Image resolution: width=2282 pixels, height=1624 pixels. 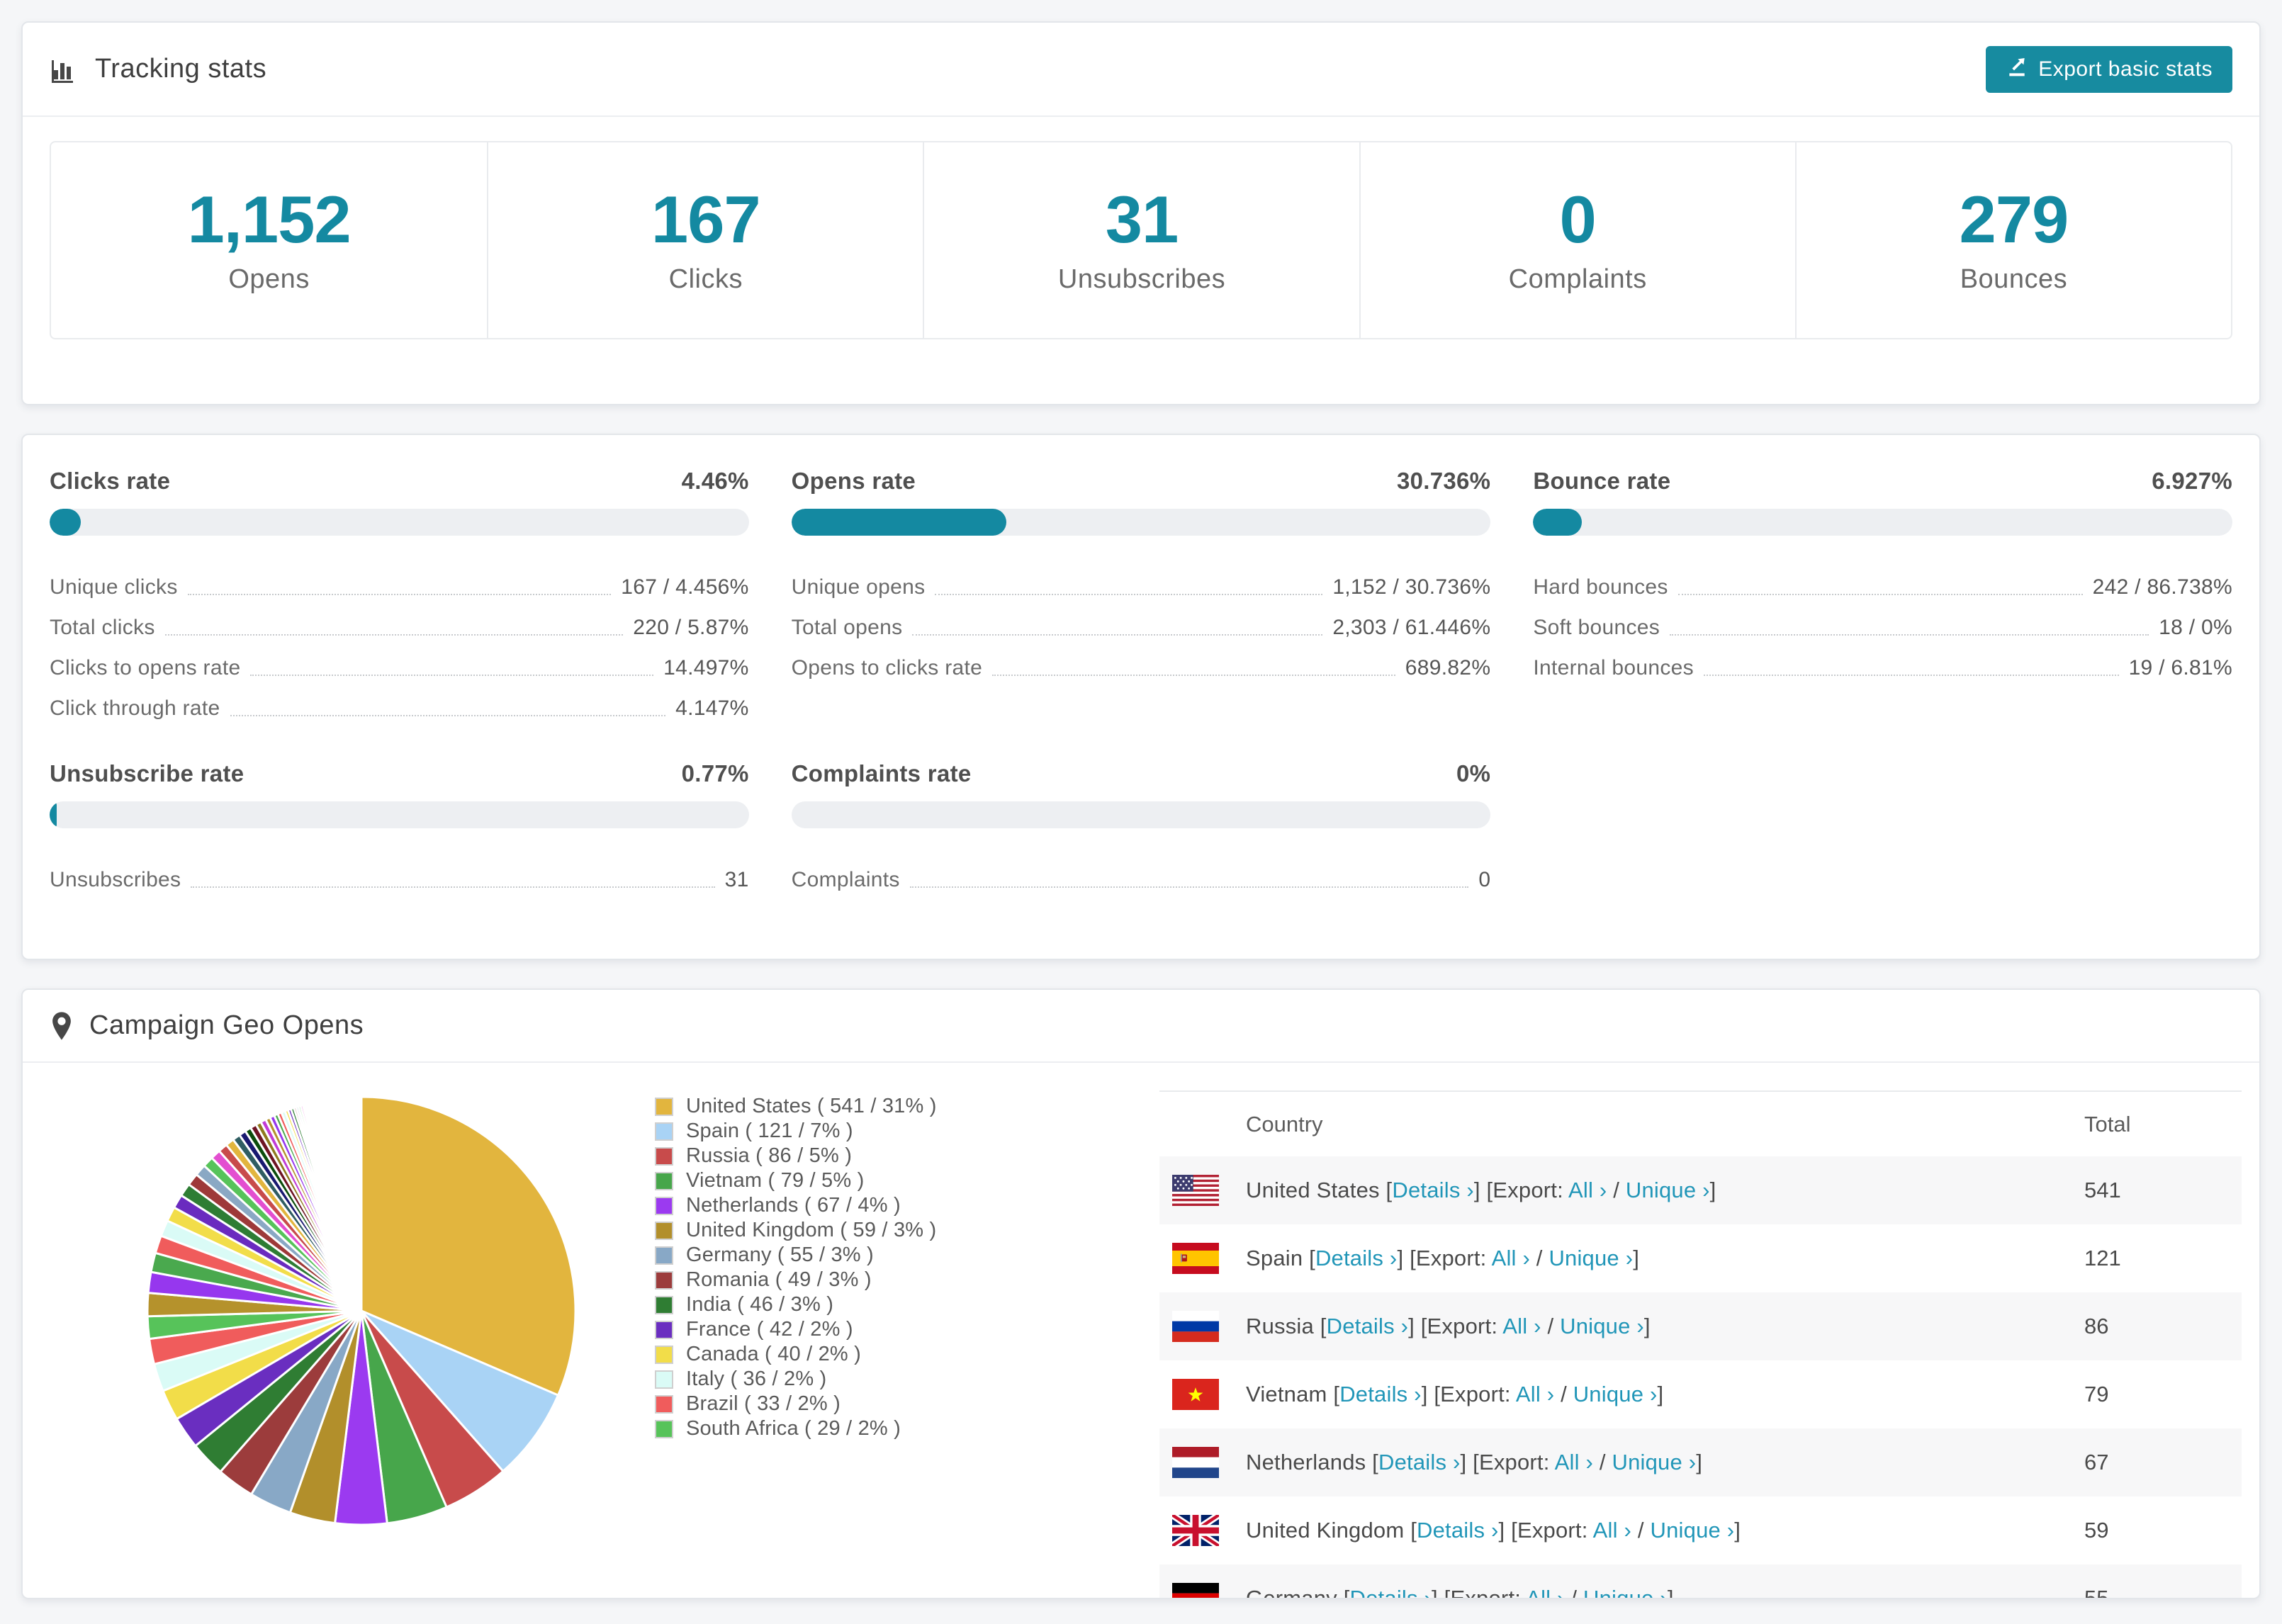 I want to click on rate-row: Complaints 0, so click(x=1142, y=879).